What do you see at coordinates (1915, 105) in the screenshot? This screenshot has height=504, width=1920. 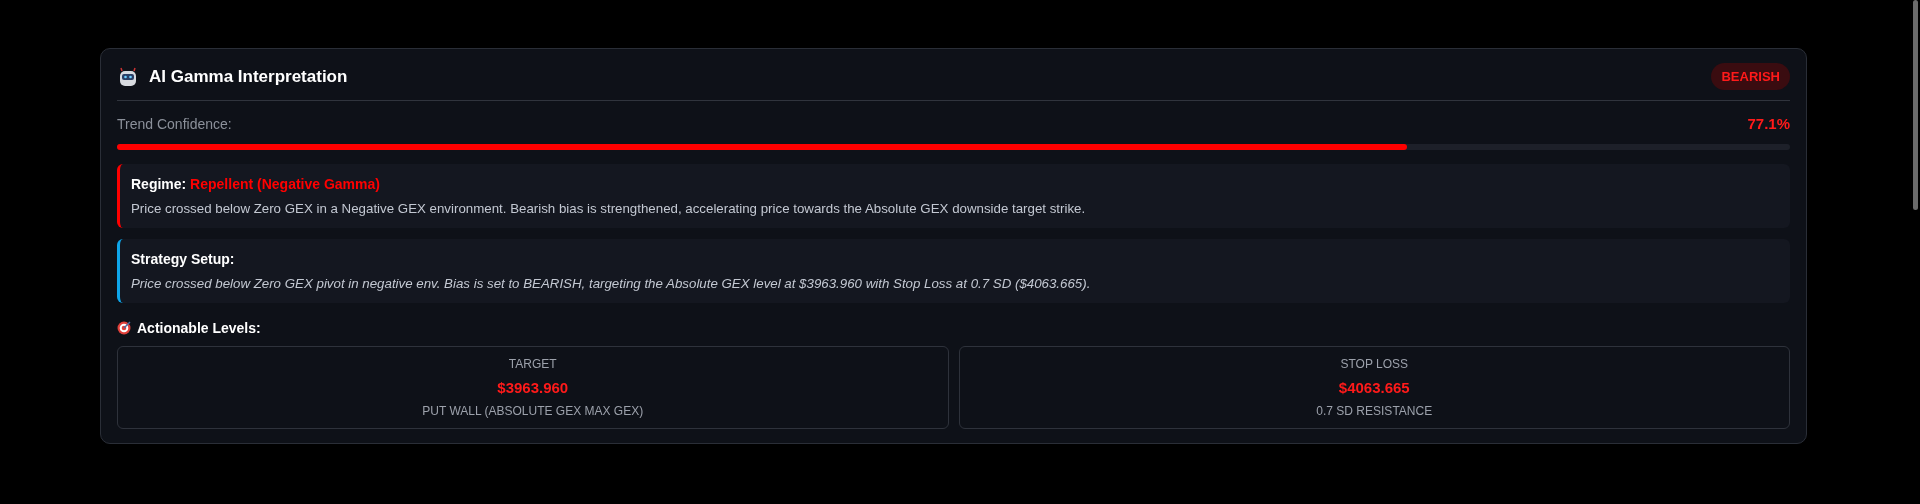 I see `scrollbar-thumb` at bounding box center [1915, 105].